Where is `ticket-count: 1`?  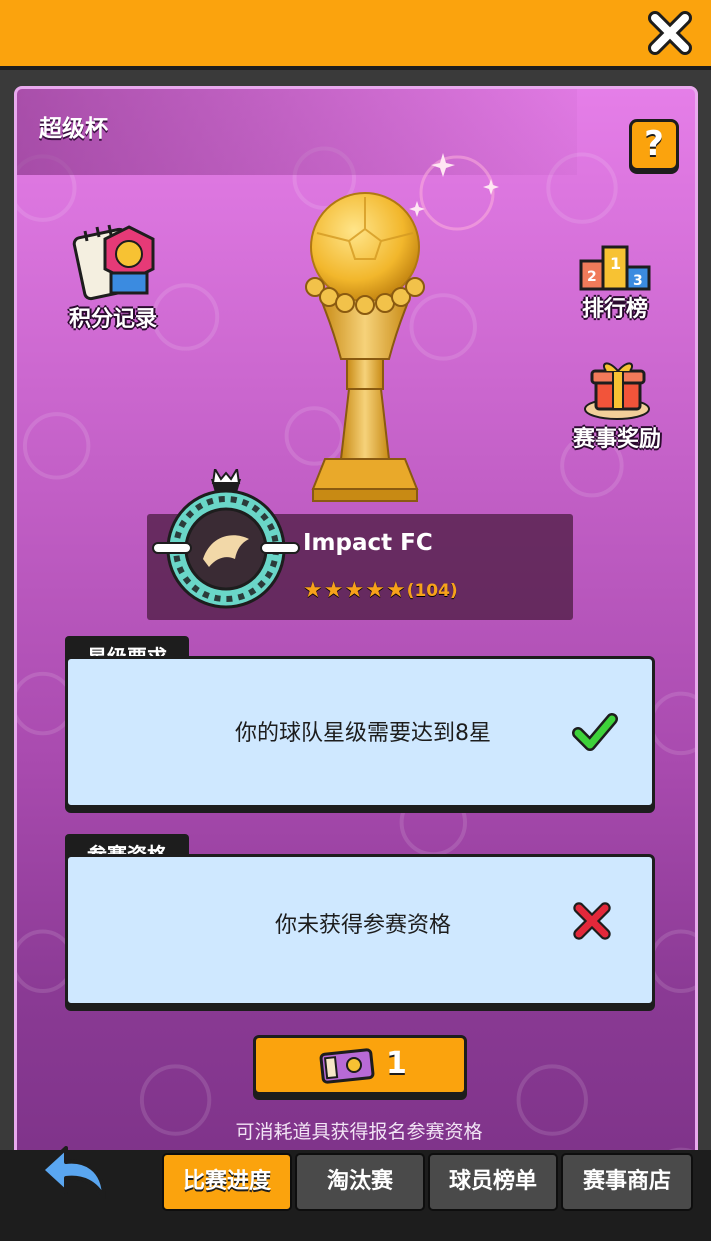 ticket-count: 1 is located at coordinates (396, 1063).